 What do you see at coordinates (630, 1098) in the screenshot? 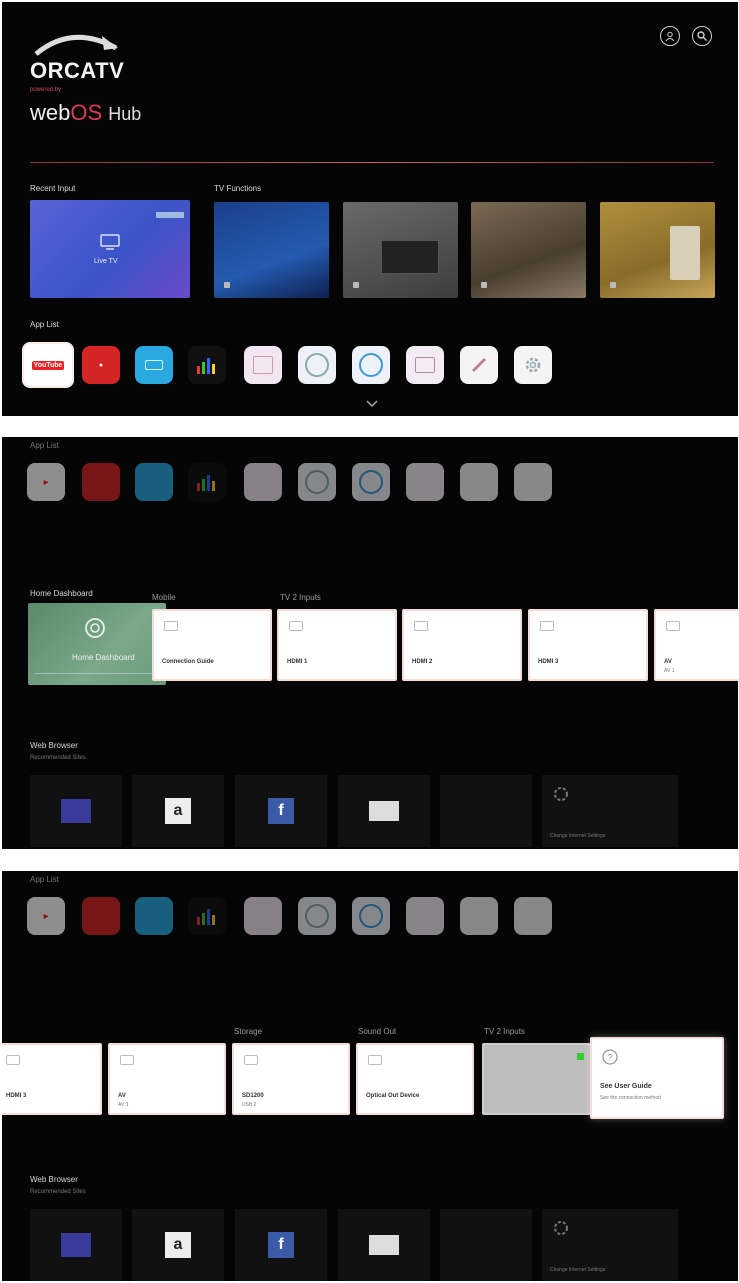
I see `user-guide-sub: See the connection method` at bounding box center [630, 1098].